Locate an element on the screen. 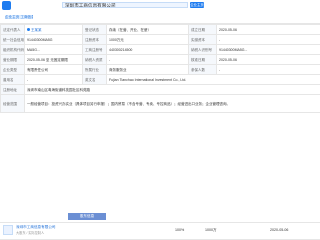 The image size is (320, 240). shareholder-ratio: 100% is located at coordinates (180, 230).